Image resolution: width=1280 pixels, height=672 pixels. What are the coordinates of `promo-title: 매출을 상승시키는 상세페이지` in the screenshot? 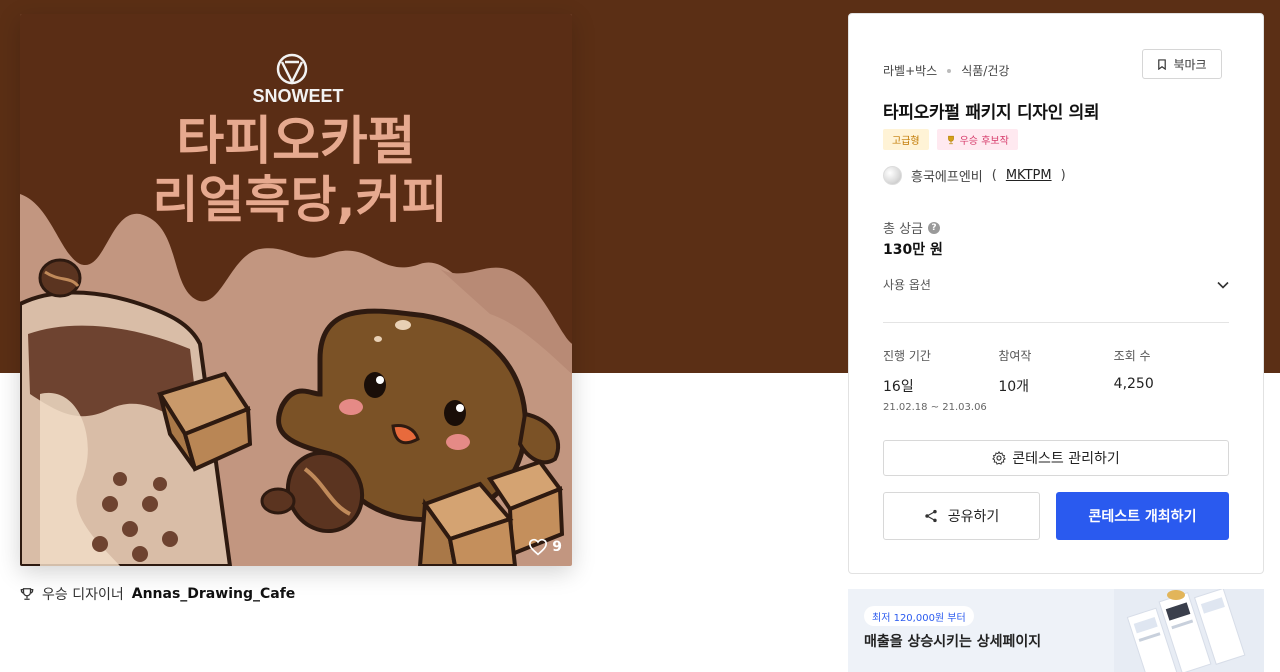 It's located at (953, 642).